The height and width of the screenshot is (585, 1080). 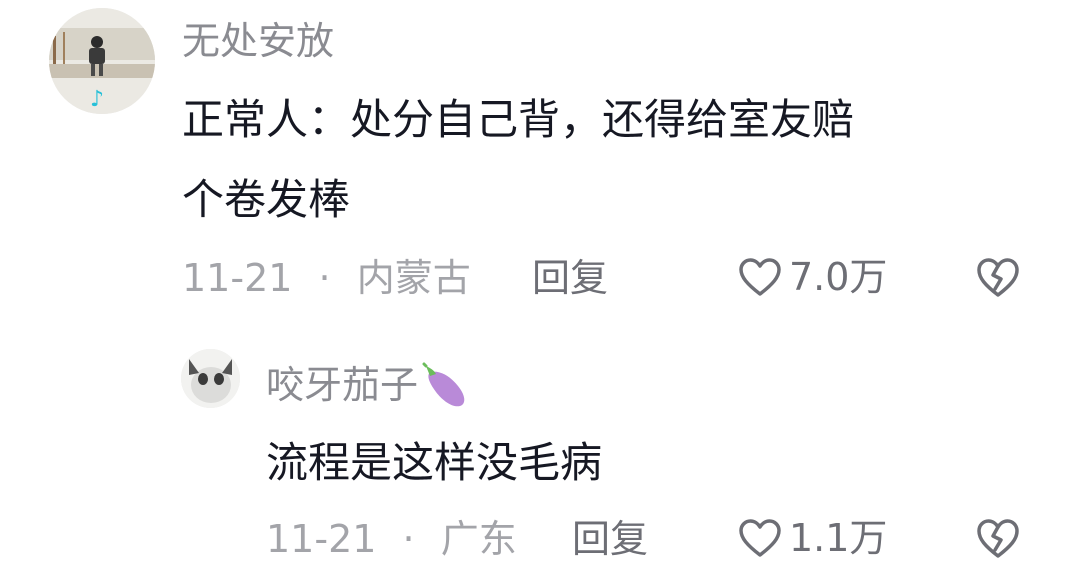 I want to click on like-button: 1.1万, so click(x=812, y=538).